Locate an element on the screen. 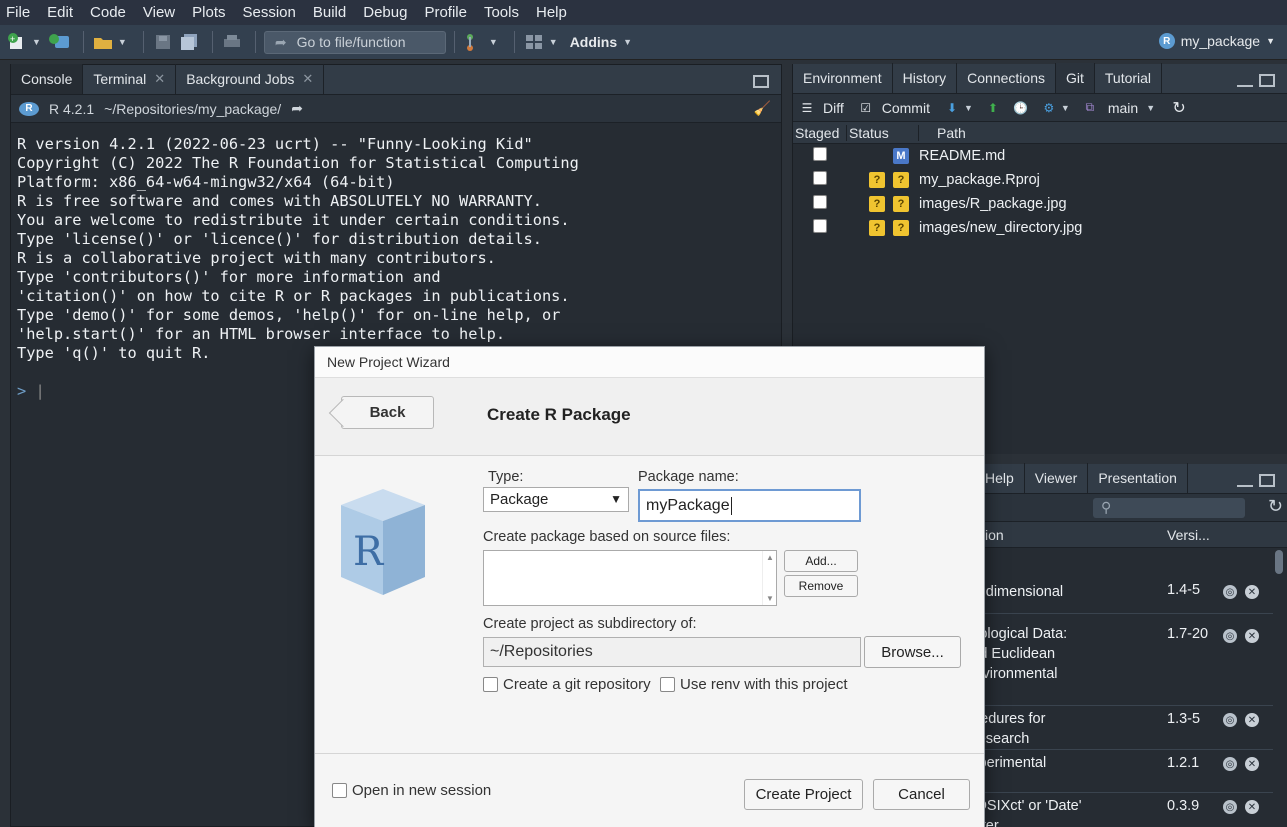 The width and height of the screenshot is (1287, 827). menu-build: Build is located at coordinates (329, 12).